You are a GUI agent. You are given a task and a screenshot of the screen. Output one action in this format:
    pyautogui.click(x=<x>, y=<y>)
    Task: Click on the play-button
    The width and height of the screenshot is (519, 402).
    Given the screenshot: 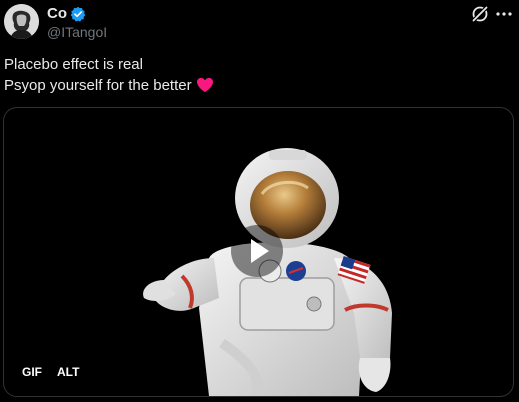 What is the action you would take?
    pyautogui.click(x=257, y=251)
    